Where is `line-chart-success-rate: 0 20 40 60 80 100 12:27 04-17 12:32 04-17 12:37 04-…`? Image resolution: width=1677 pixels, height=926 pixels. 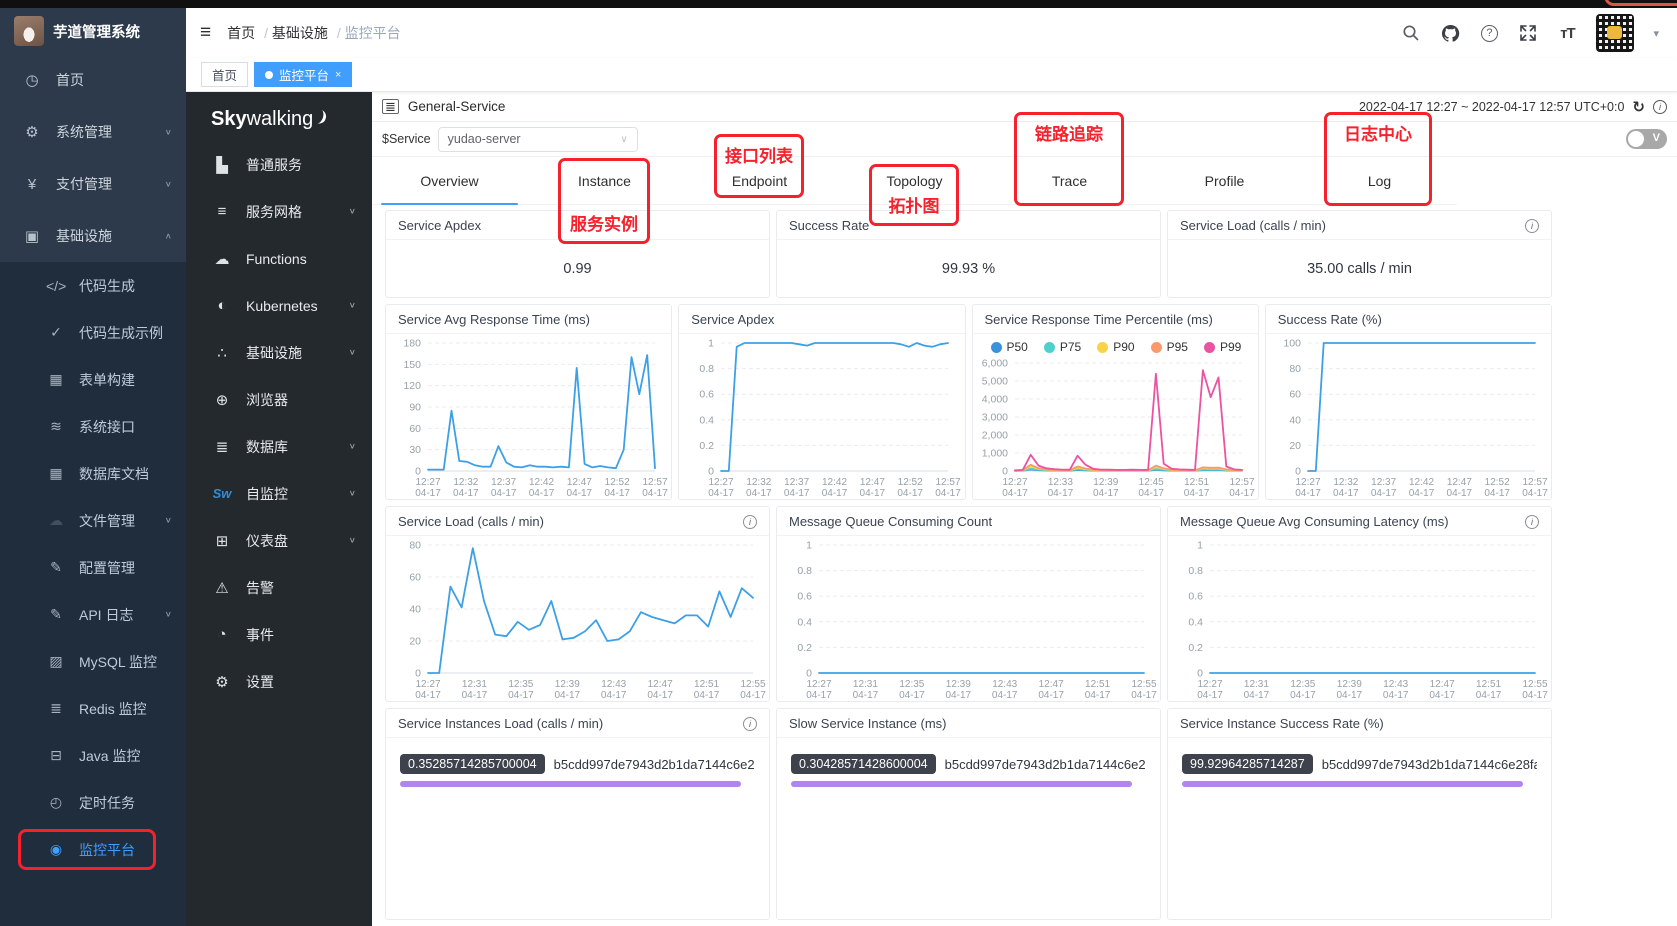
line-chart-success-rate: 0 20 40 60 80 100 12:27 04-17 12:32 04-17 12:37 04-… is located at coordinates (1408, 417).